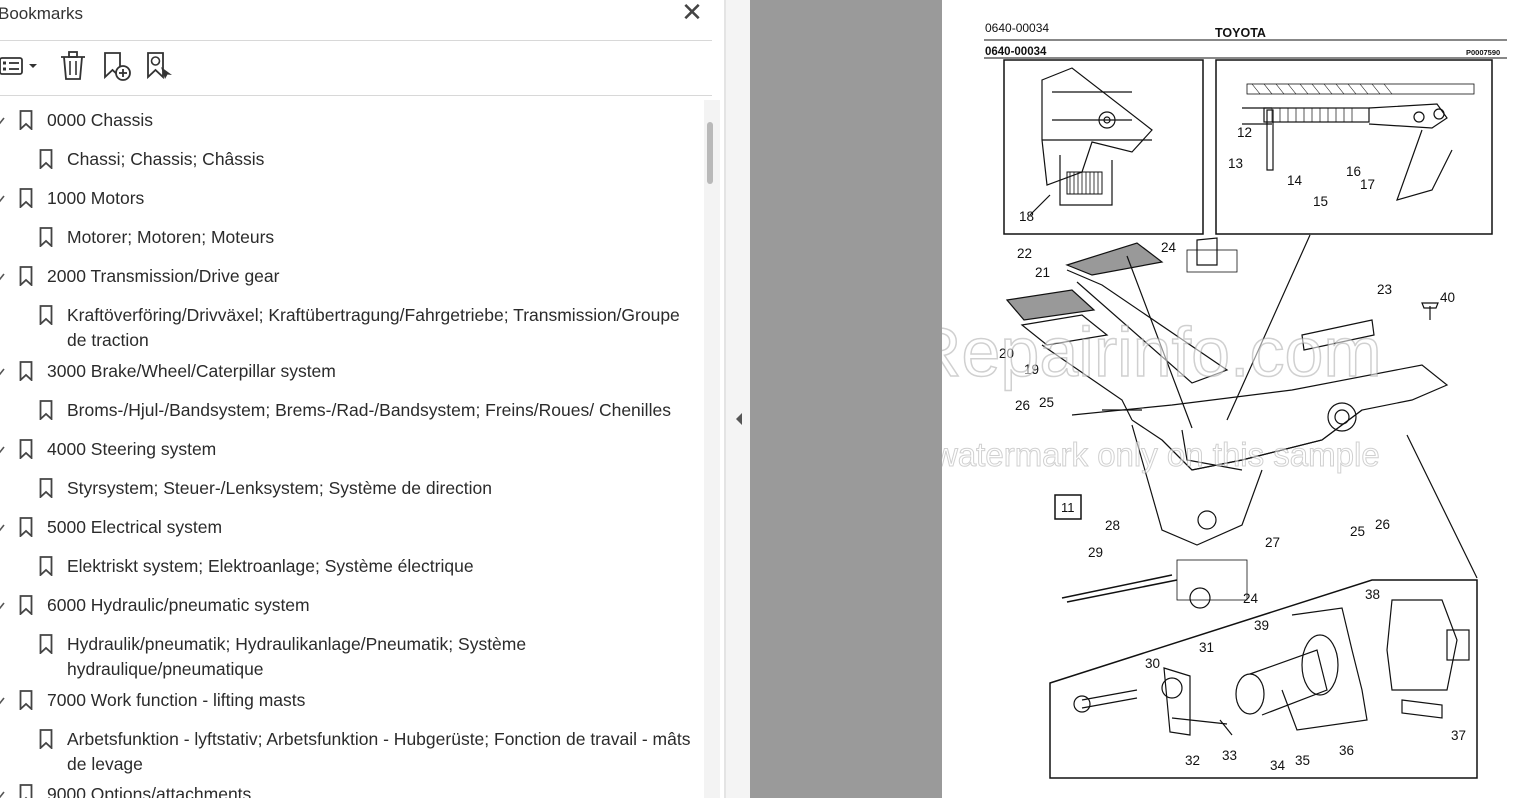 Image resolution: width=1529 pixels, height=803 pixels. I want to click on delete-bookmark-button, so click(74, 66).